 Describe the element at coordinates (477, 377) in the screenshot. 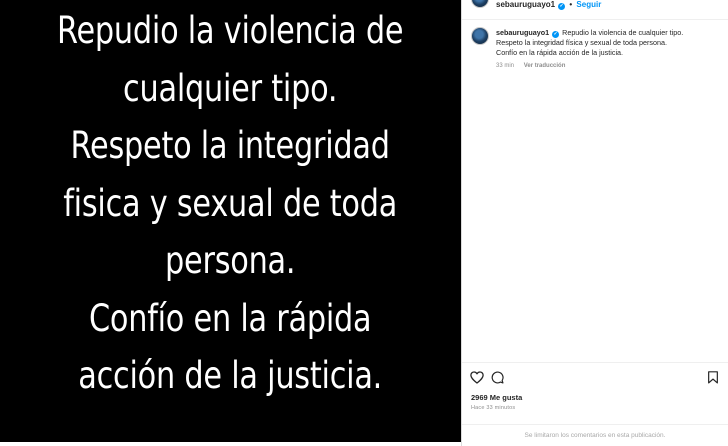

I see `heart-icon` at that location.